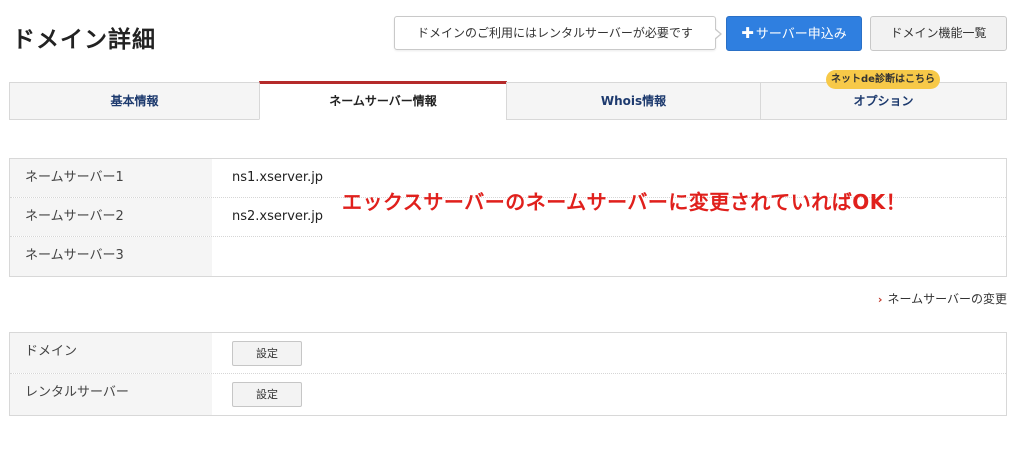  What do you see at coordinates (84, 40) in the screenshot?
I see `page-title: ドメイン詳細` at bounding box center [84, 40].